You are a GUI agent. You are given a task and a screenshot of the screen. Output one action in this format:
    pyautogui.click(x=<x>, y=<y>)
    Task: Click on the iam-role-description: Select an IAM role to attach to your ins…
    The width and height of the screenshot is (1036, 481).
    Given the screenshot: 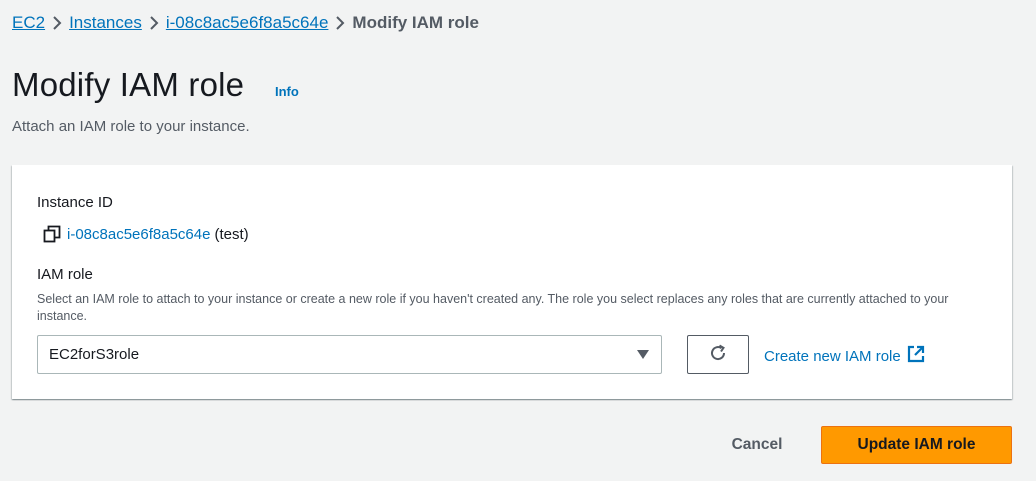 What is the action you would take?
    pyautogui.click(x=493, y=307)
    